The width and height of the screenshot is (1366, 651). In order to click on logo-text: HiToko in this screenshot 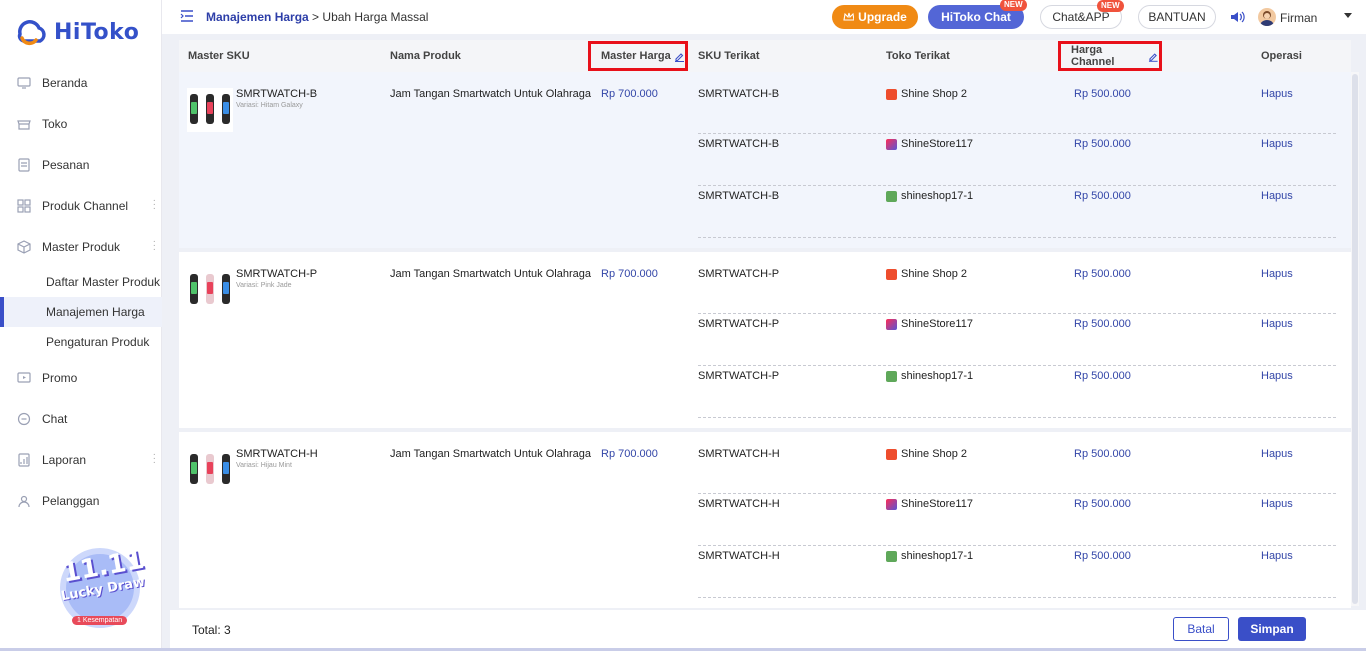, I will do `click(97, 32)`.